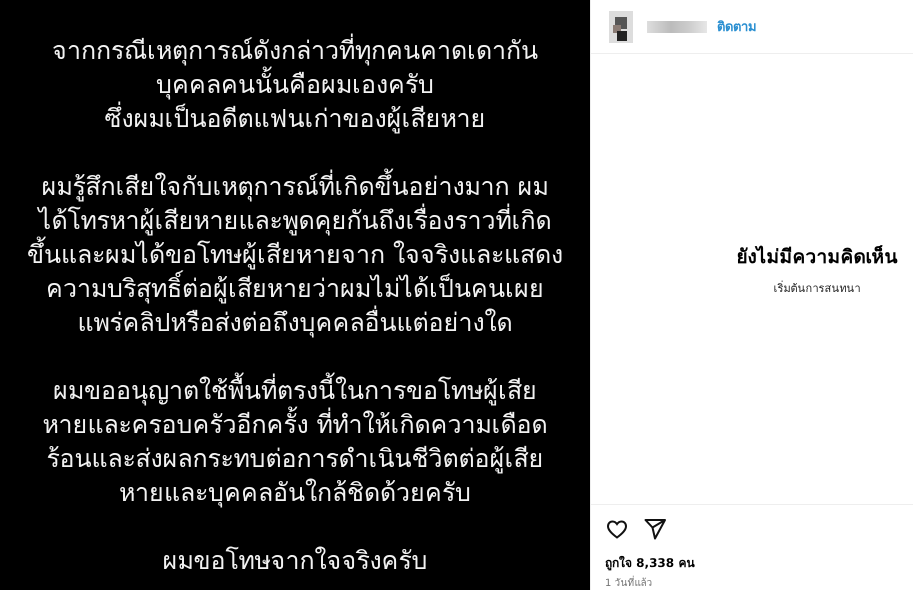 The image size is (913, 590). What do you see at coordinates (737, 26) in the screenshot?
I see `follow-button: ติดตาม` at bounding box center [737, 26].